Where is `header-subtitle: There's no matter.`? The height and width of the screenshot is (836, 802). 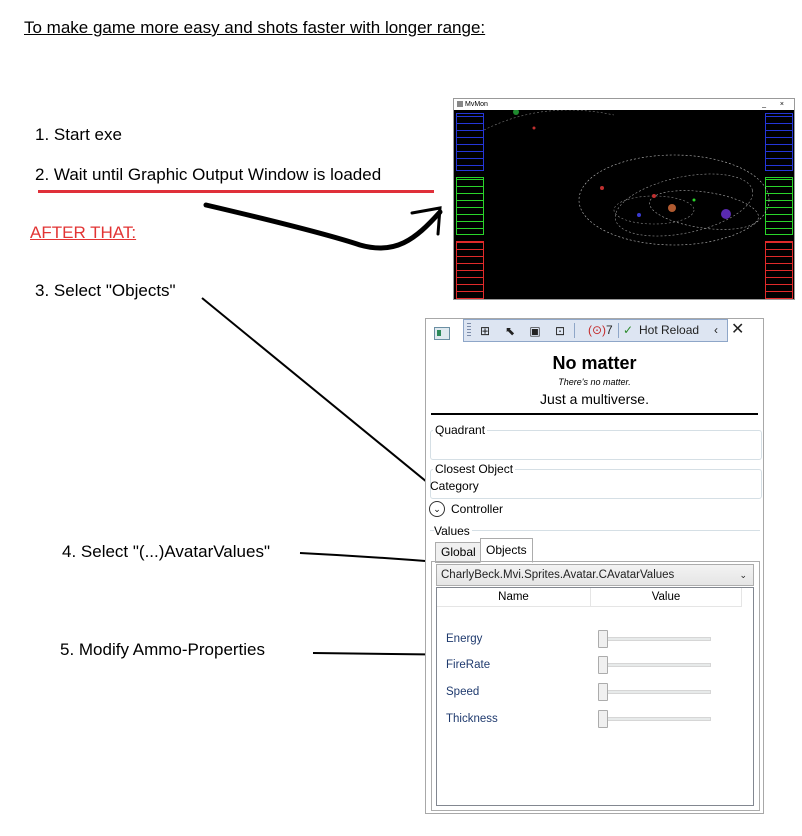 header-subtitle: There's no matter. is located at coordinates (594, 382).